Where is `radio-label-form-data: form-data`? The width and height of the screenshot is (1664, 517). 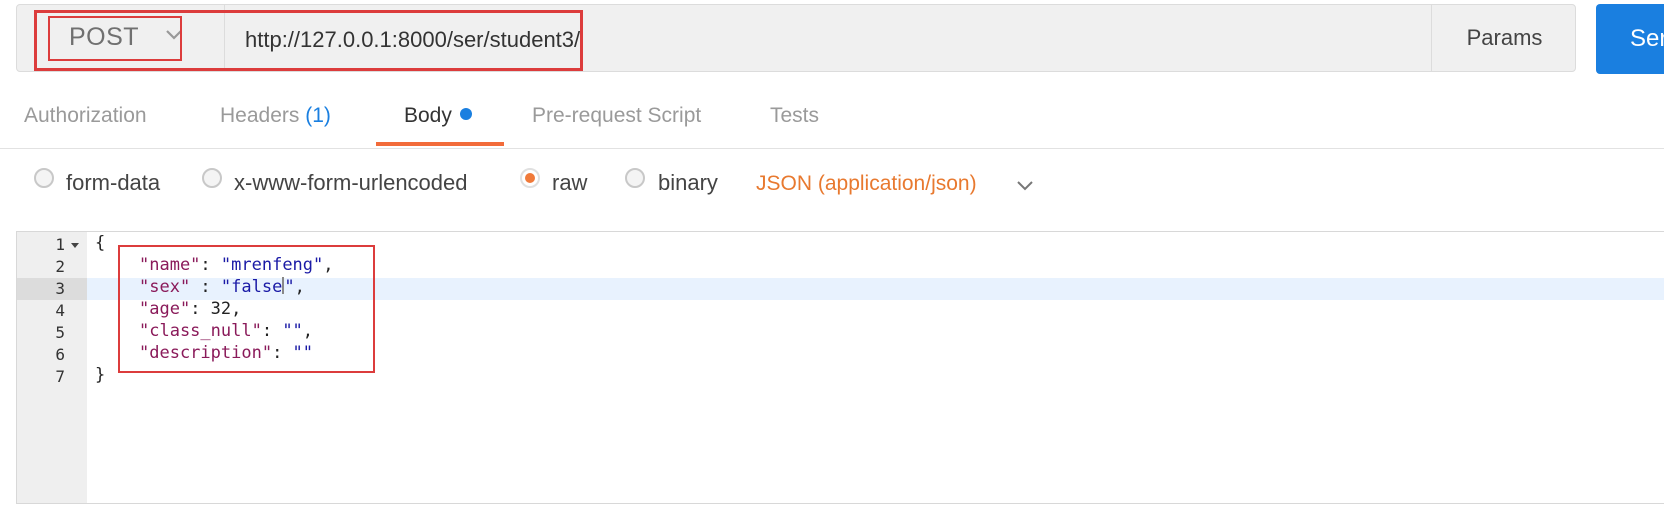 radio-label-form-data: form-data is located at coordinates (113, 182).